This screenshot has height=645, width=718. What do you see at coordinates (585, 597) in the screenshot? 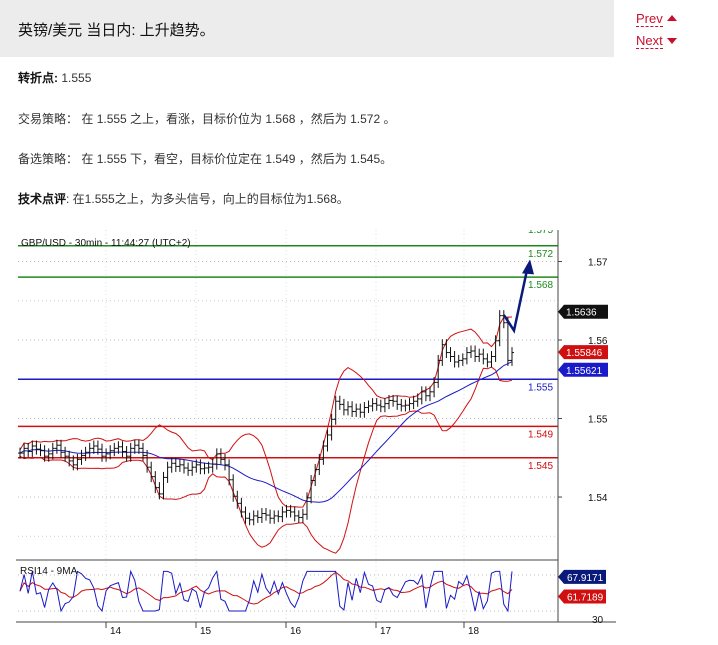
I see `rsi-ma-tag-label: 61.7189` at bounding box center [585, 597].